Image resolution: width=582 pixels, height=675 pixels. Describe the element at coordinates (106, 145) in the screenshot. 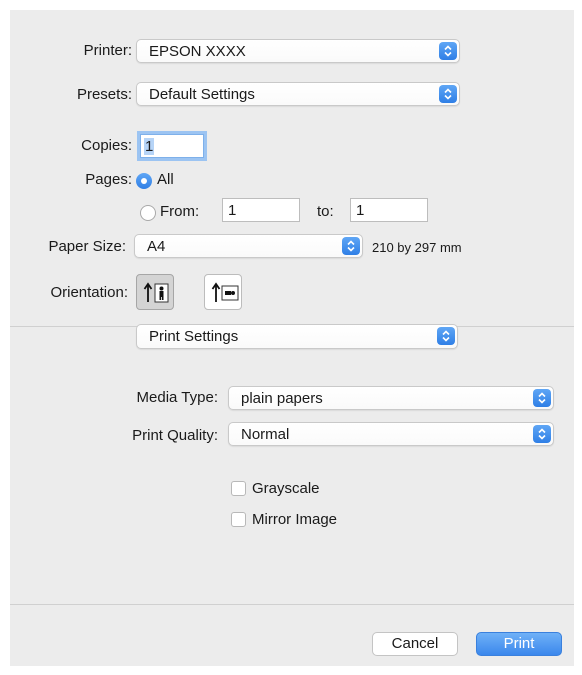

I see `copies-label: Copies:` at that location.